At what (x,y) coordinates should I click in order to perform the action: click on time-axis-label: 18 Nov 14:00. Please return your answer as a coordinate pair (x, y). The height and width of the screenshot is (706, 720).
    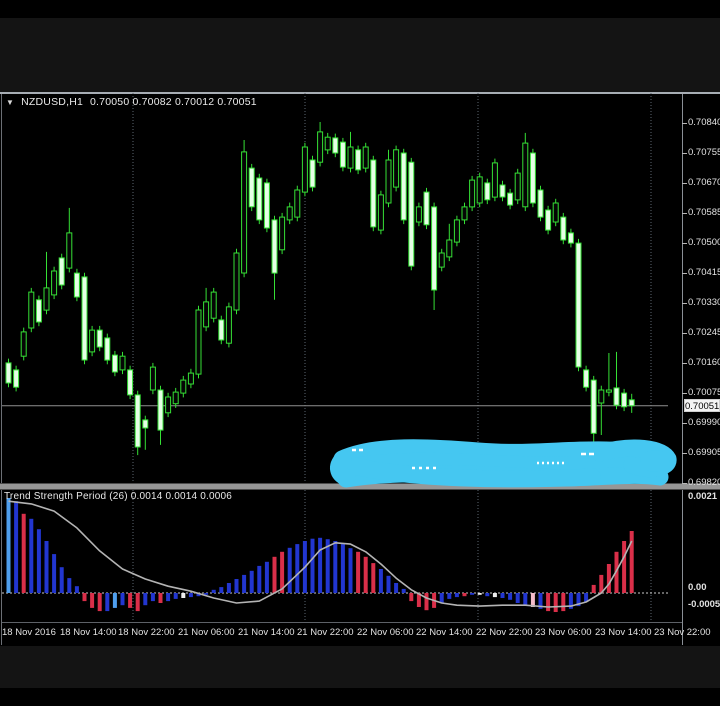
    Looking at the image, I should click on (88, 632).